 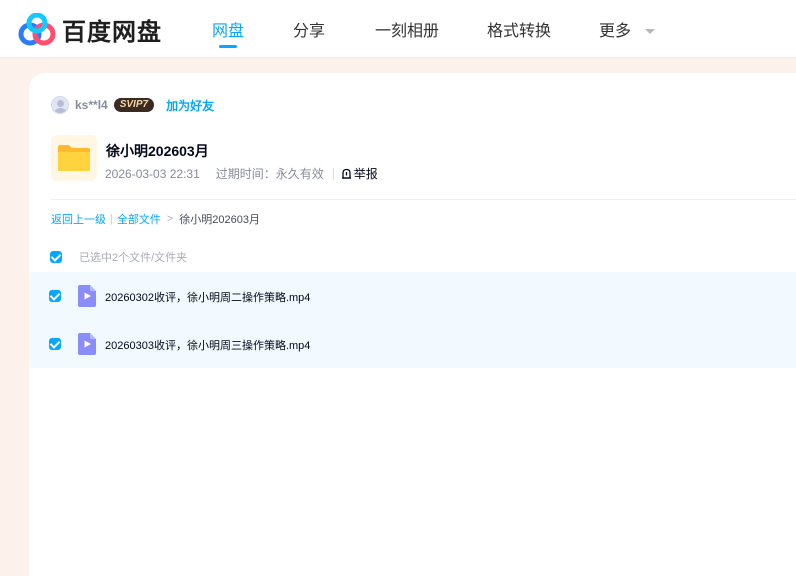 I want to click on file-name: 20260303收评，徐小明周三操作策略.mp4, so click(x=207, y=345).